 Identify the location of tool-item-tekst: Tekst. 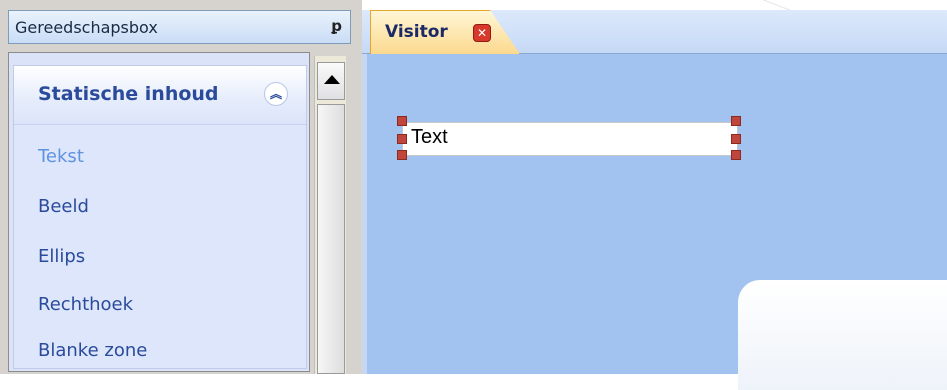
(61, 156).